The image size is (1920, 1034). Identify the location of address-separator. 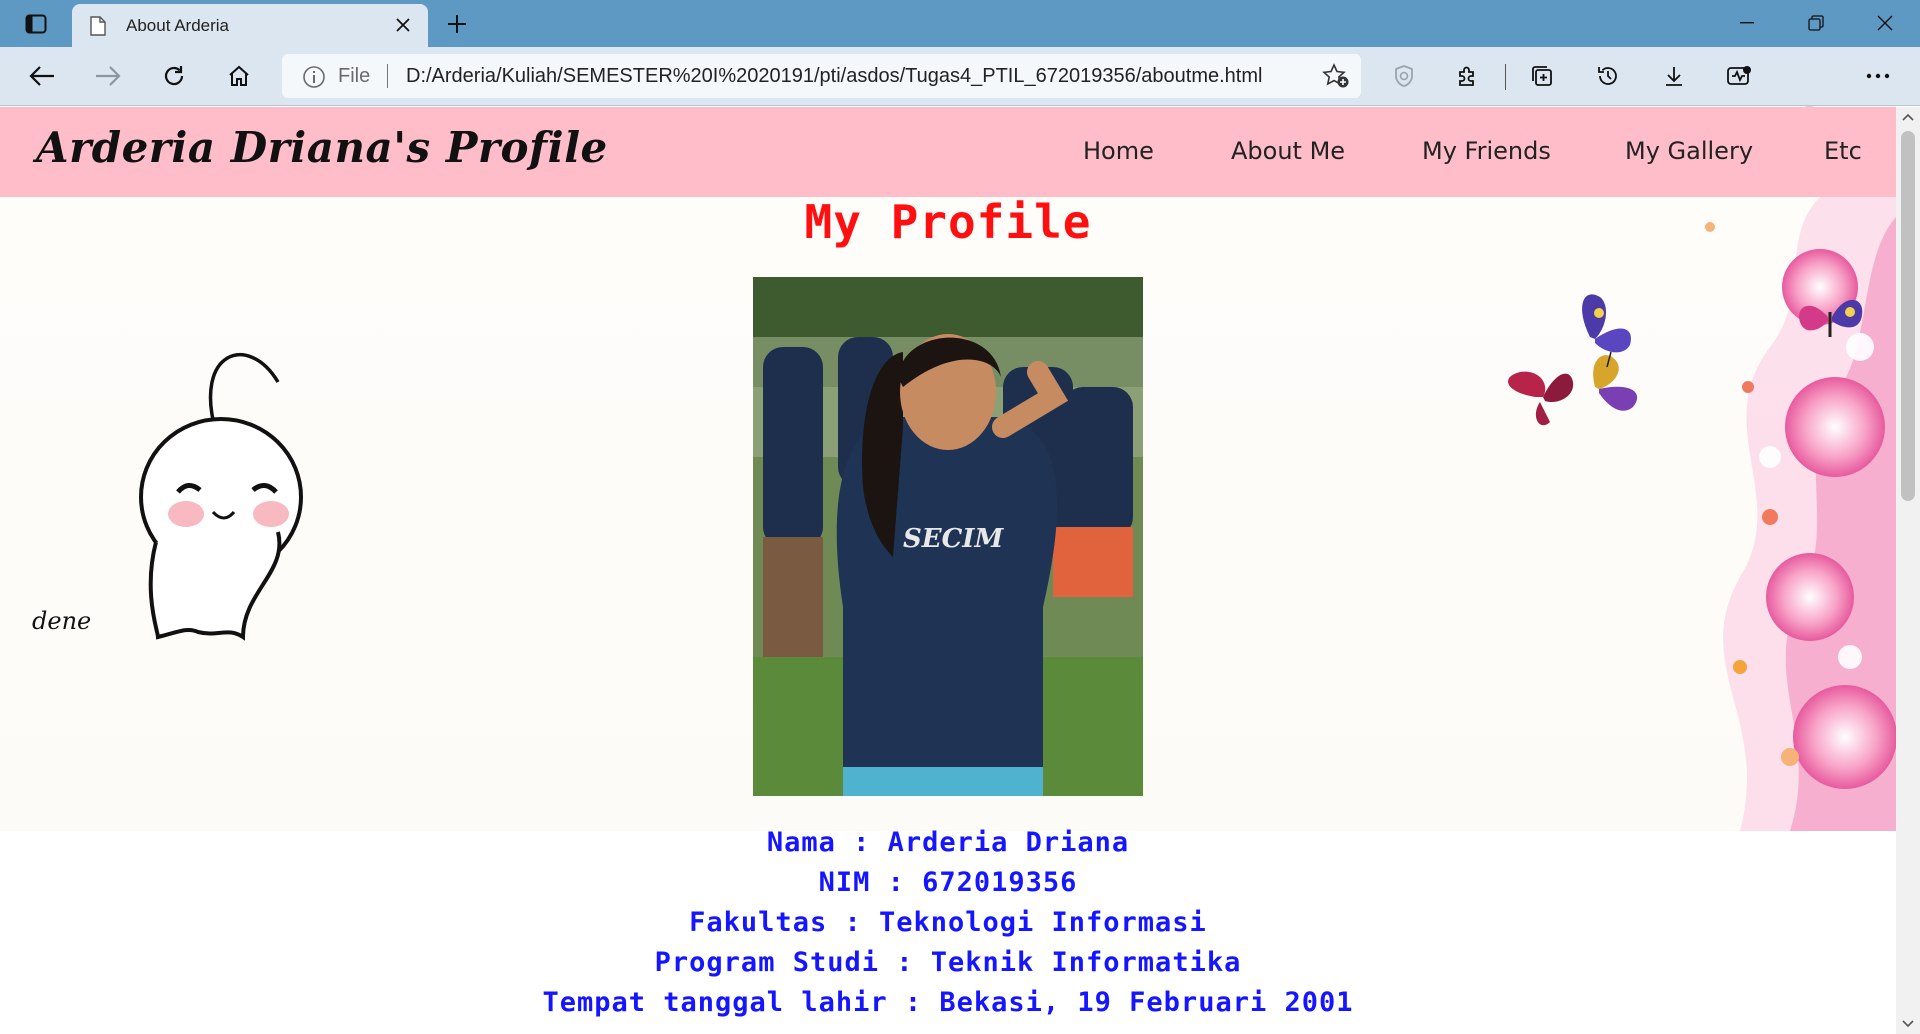
(387, 76).